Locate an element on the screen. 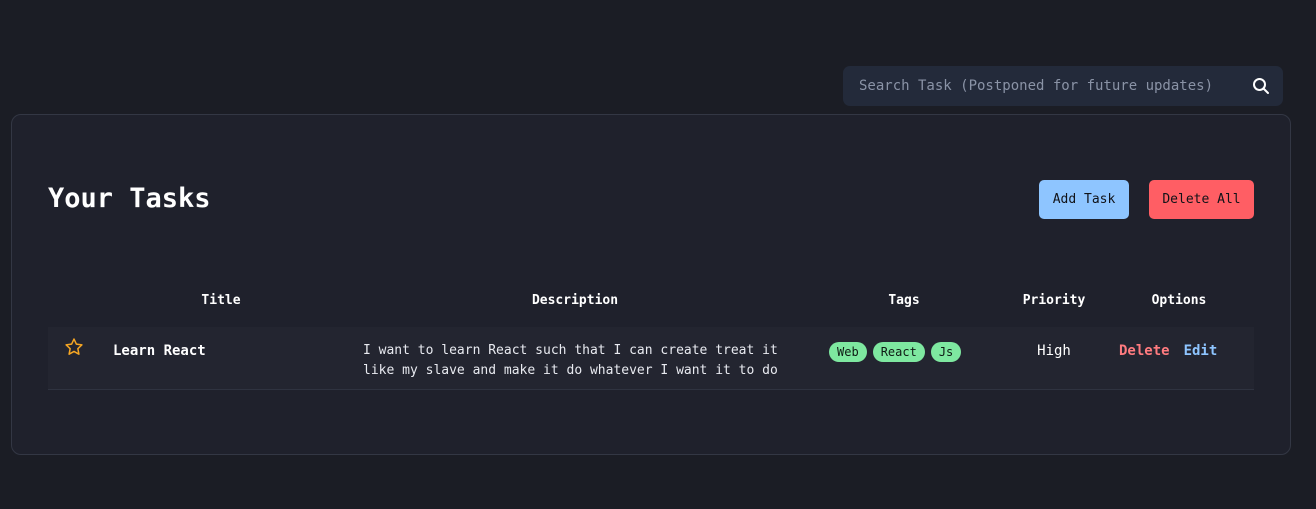  column-header-priority: Priority is located at coordinates (1054, 300).